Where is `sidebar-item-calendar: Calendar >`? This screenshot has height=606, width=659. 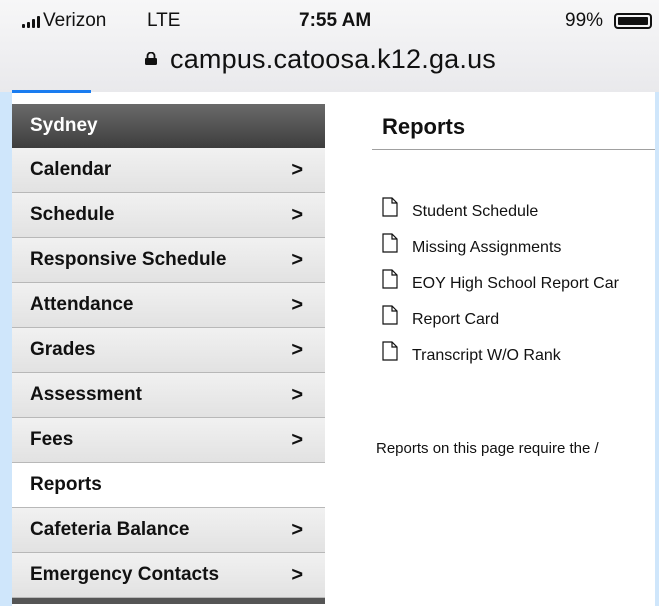
sidebar-item-calendar: Calendar > is located at coordinates (168, 170).